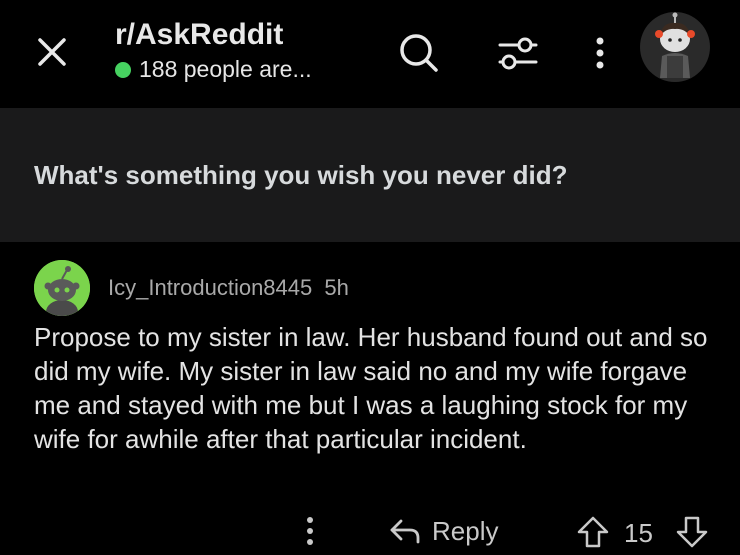  I want to click on subreddit-name: r/AskReddit, so click(213, 35).